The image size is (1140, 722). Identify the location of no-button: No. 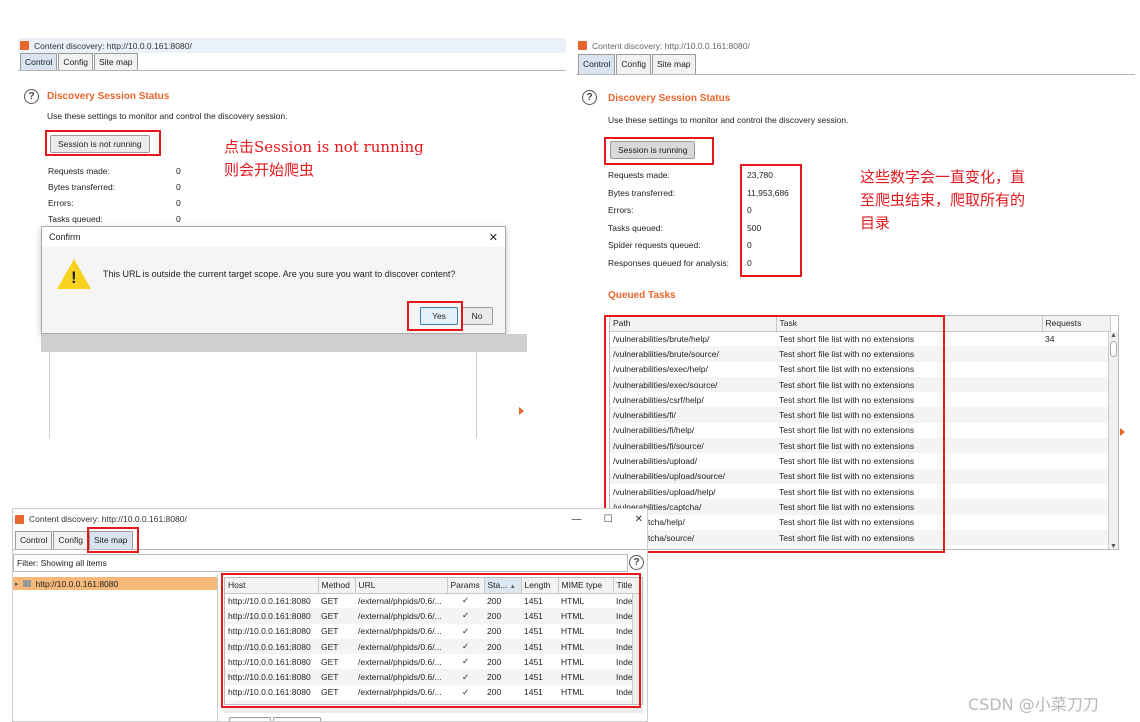
(477, 316).